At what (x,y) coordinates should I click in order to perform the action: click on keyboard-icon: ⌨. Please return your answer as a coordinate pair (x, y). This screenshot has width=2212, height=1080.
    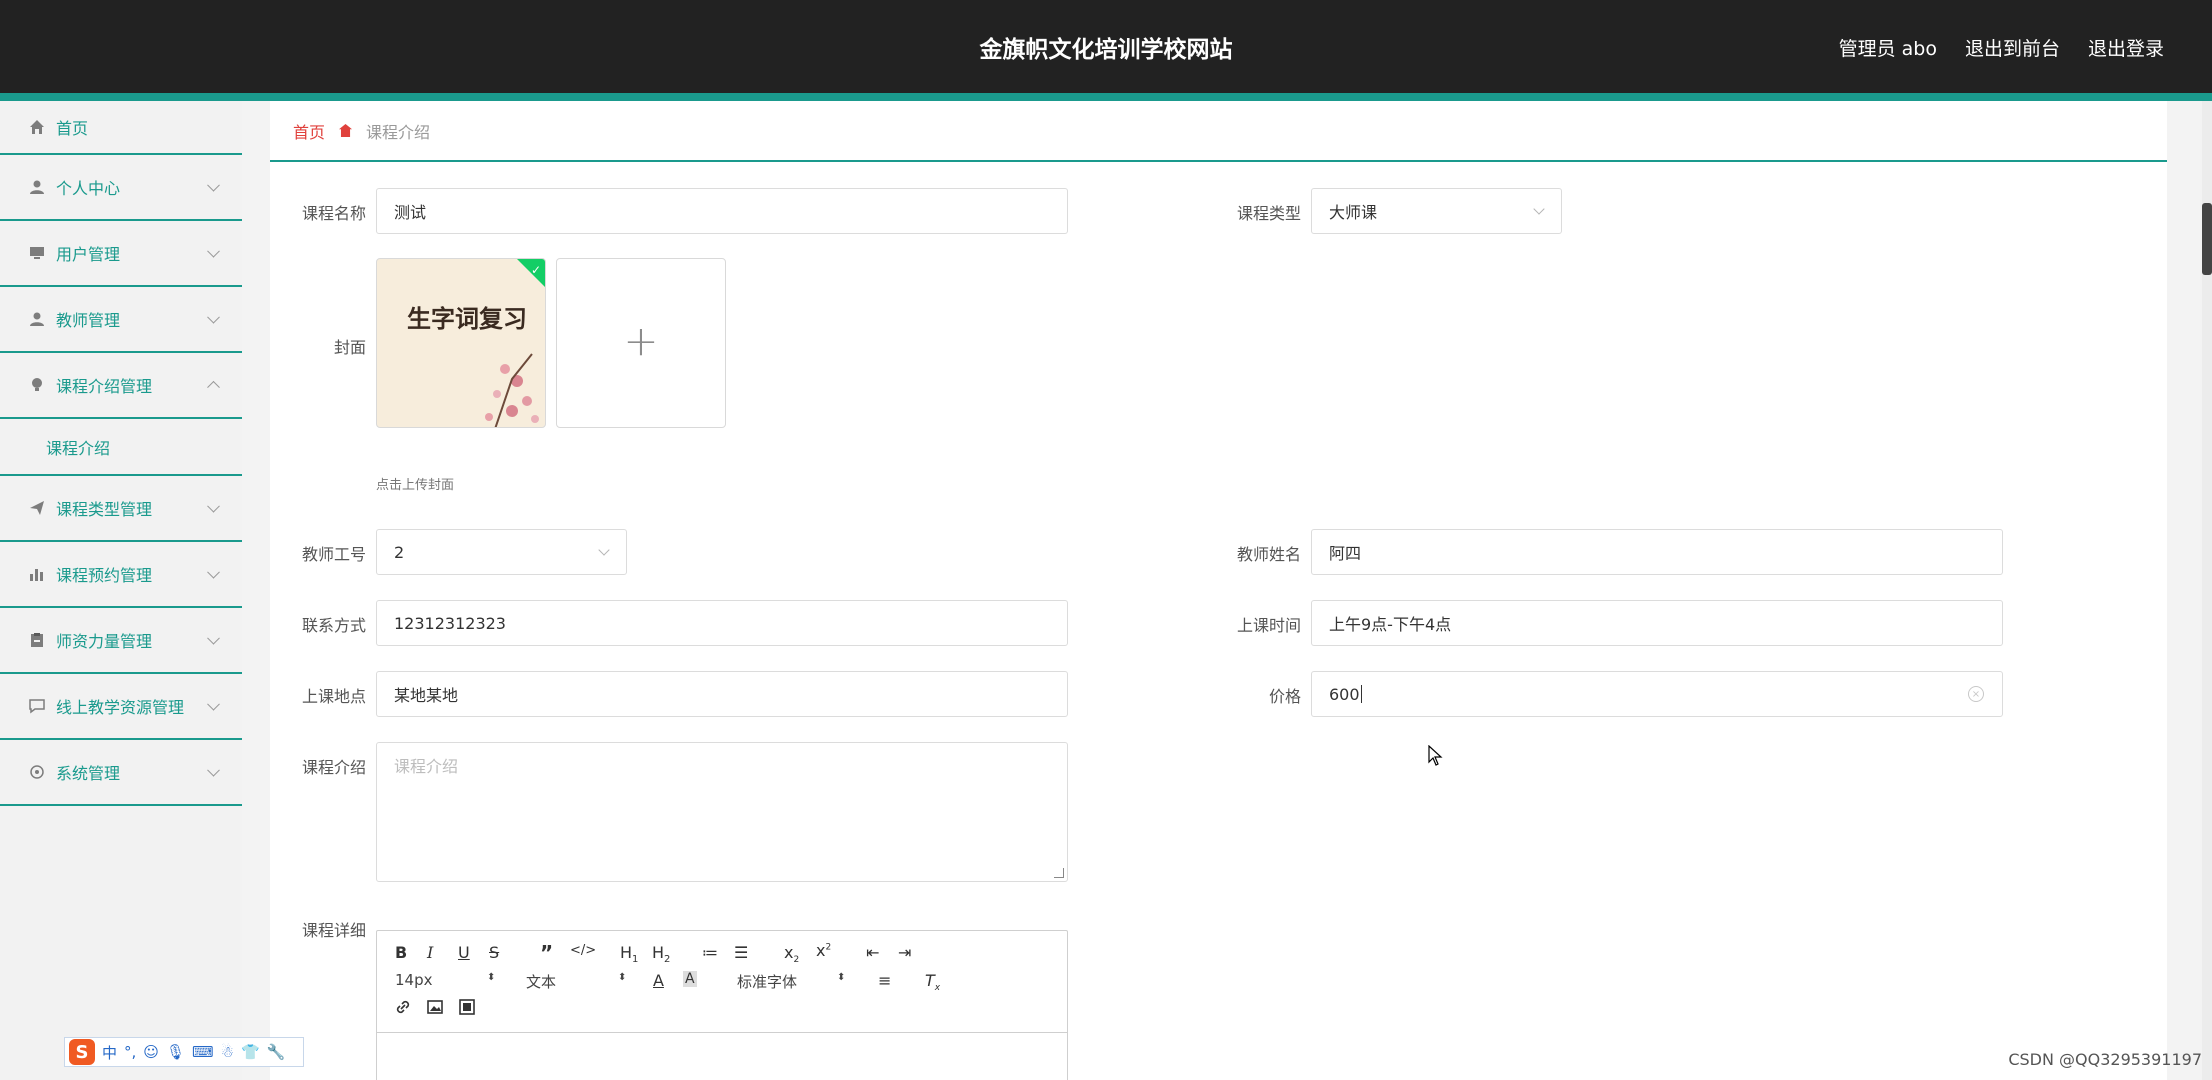
    Looking at the image, I should click on (203, 1052).